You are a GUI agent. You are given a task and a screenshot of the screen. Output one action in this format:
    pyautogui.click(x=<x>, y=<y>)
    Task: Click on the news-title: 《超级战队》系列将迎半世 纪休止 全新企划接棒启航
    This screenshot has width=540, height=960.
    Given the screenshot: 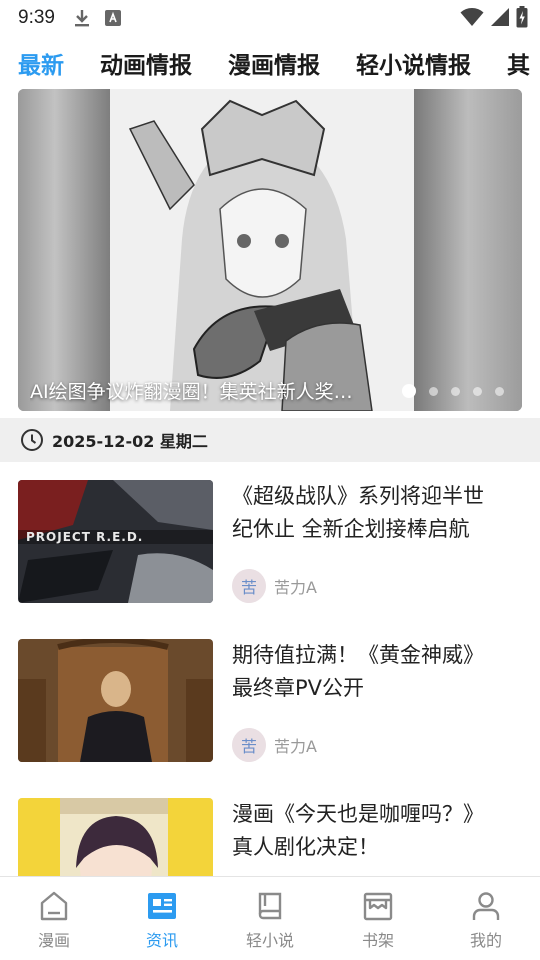 What is the action you would take?
    pyautogui.click(x=377, y=513)
    